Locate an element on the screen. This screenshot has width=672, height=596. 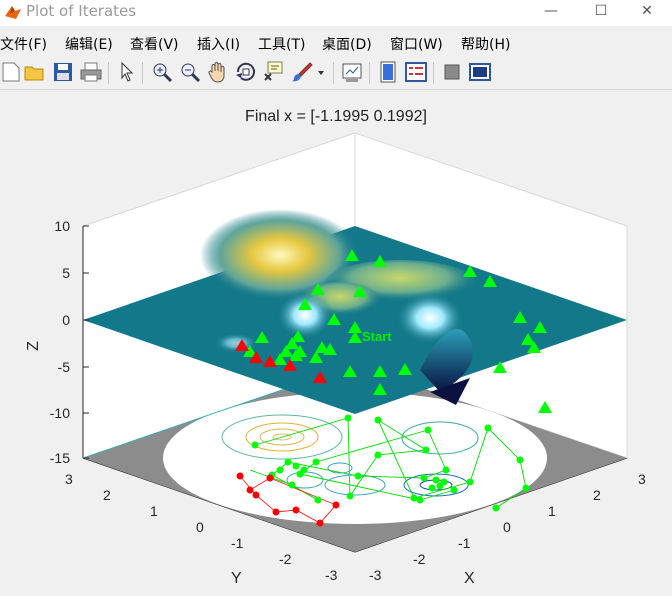
data-cursor-icon is located at coordinates (274, 72).